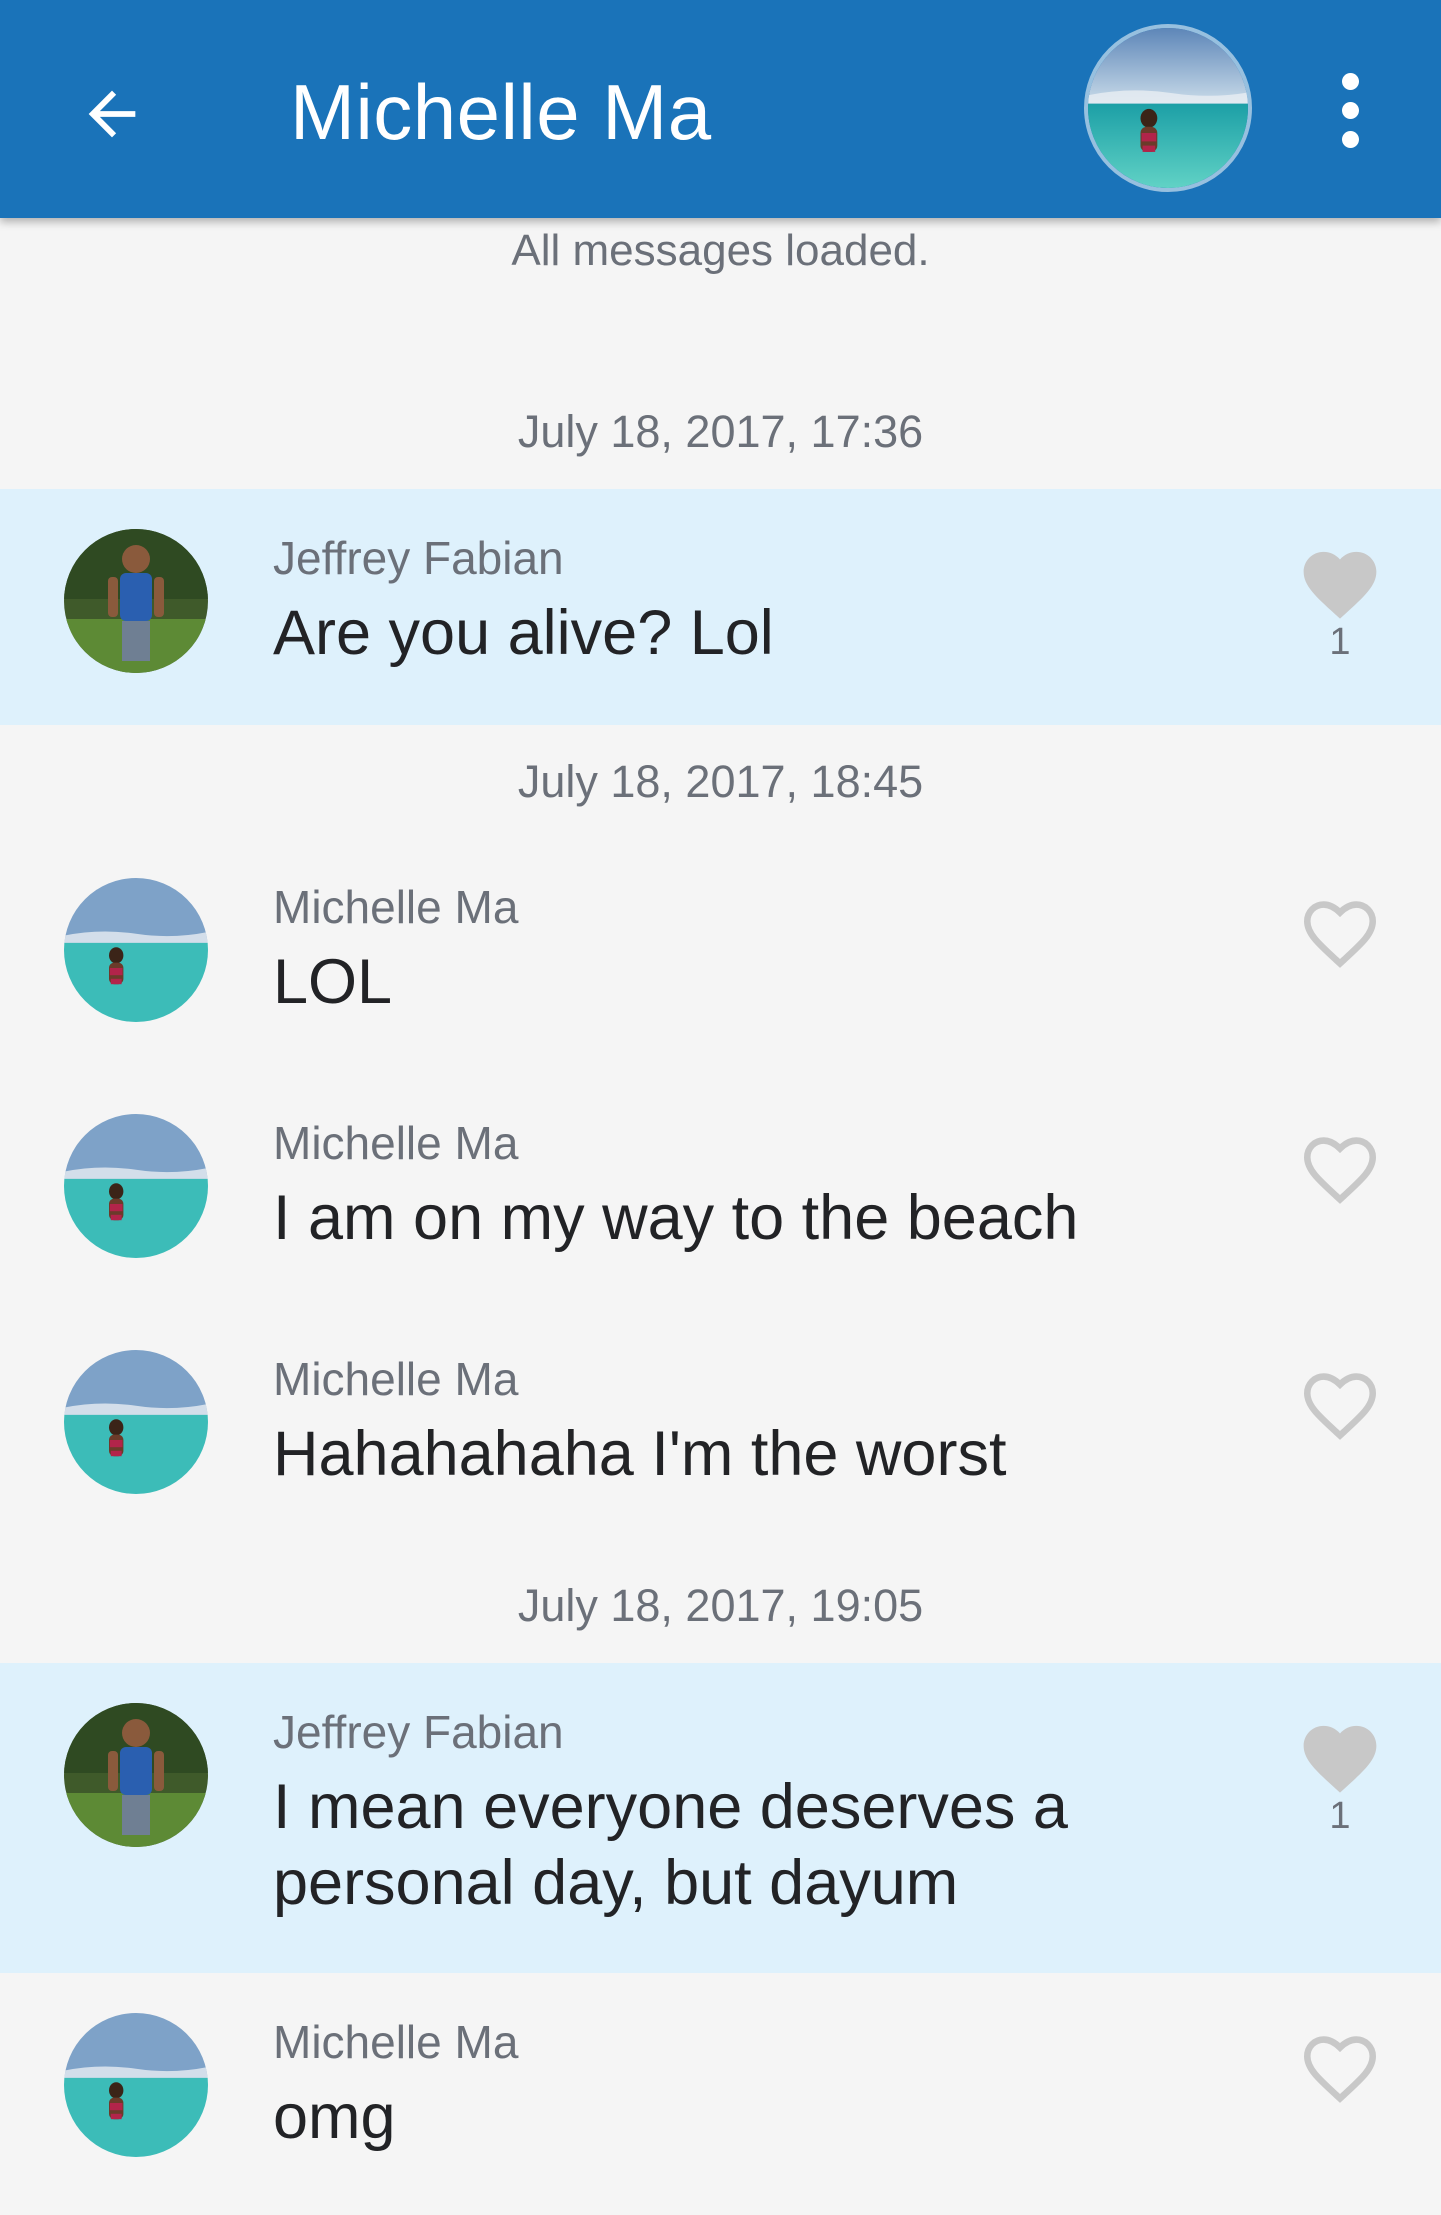 The image size is (1441, 2215). I want to click on page-title: Michelle Ma, so click(501, 112).